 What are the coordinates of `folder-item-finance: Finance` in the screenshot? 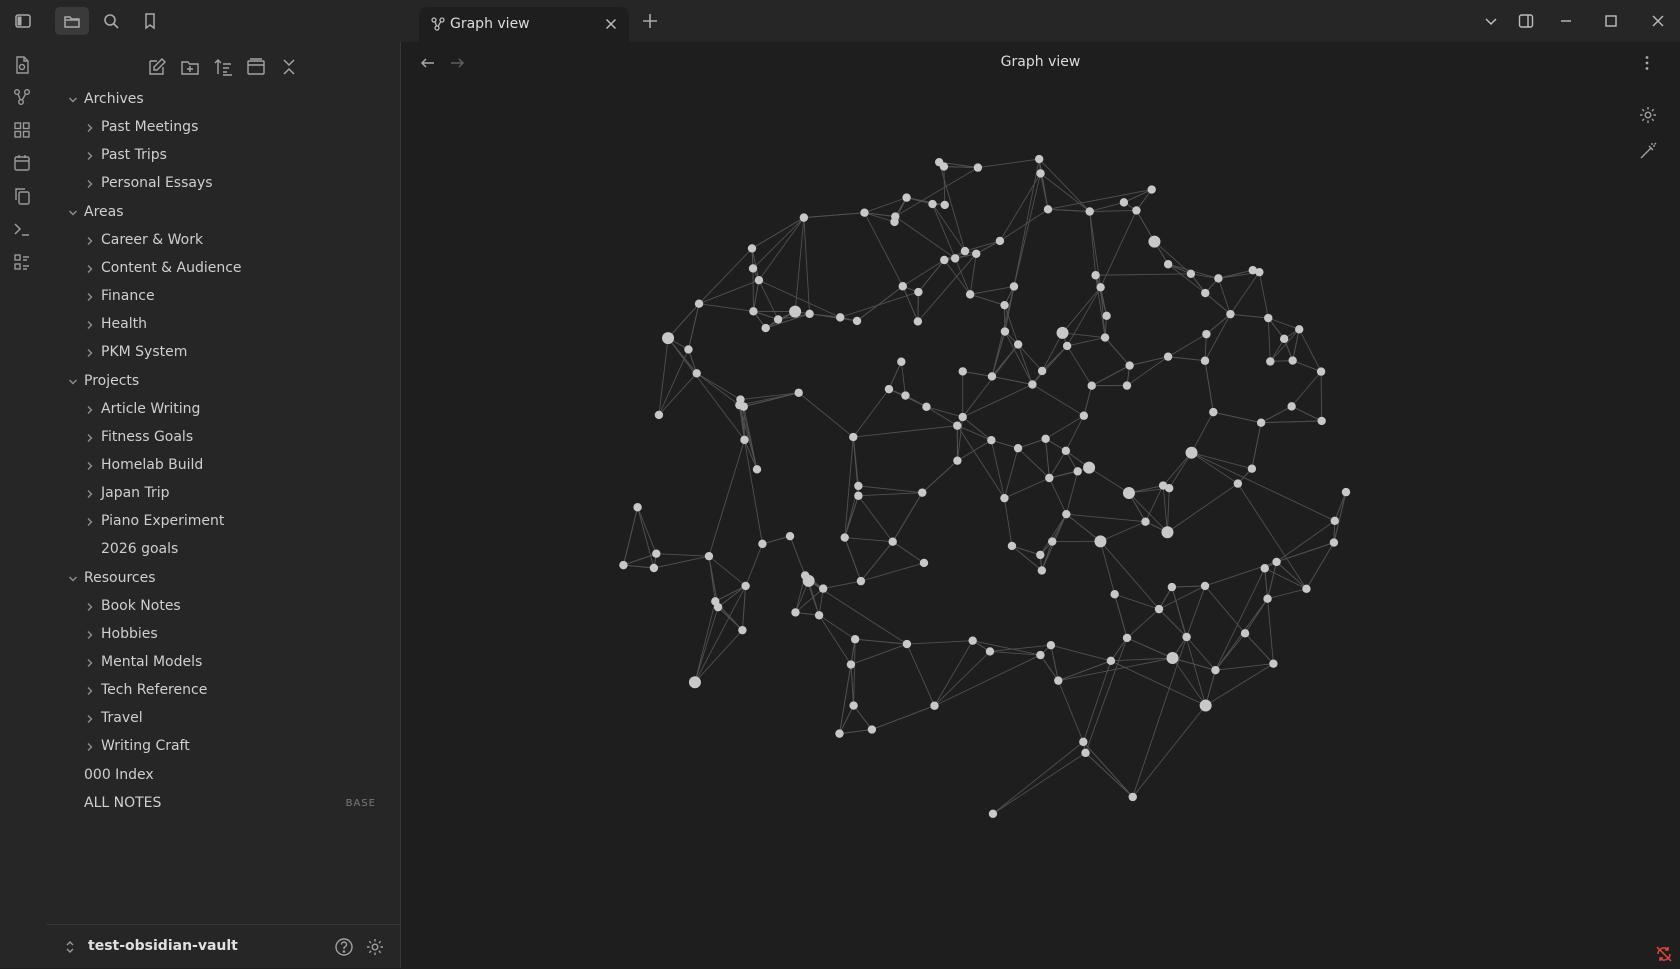 It's located at (223, 297).